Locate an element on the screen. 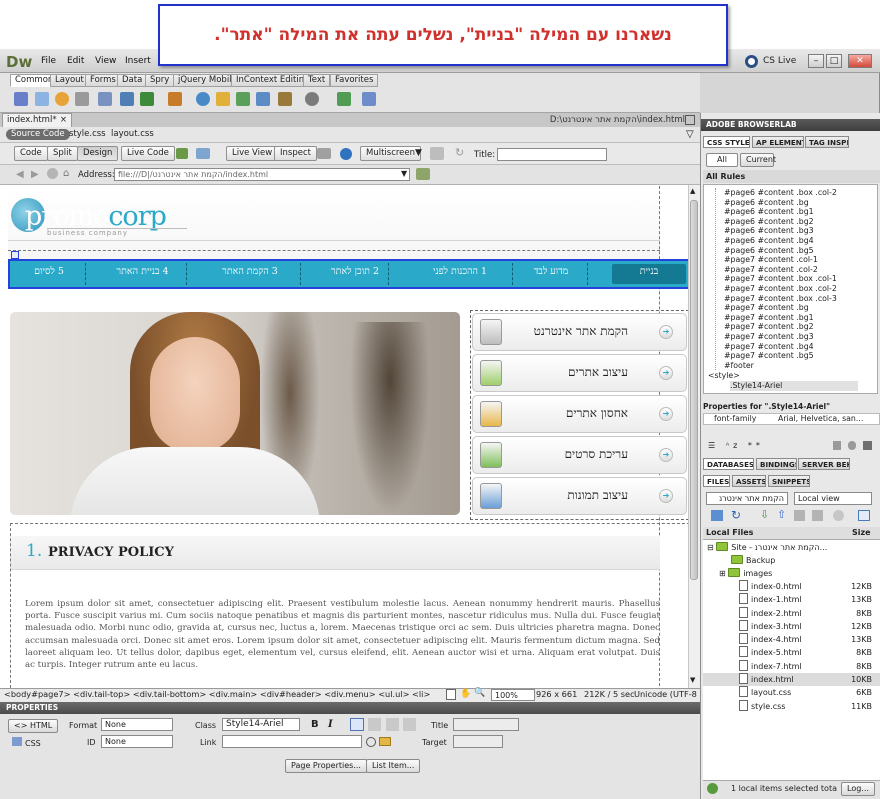  visual-aids-icon is located at coordinates (203, 153).